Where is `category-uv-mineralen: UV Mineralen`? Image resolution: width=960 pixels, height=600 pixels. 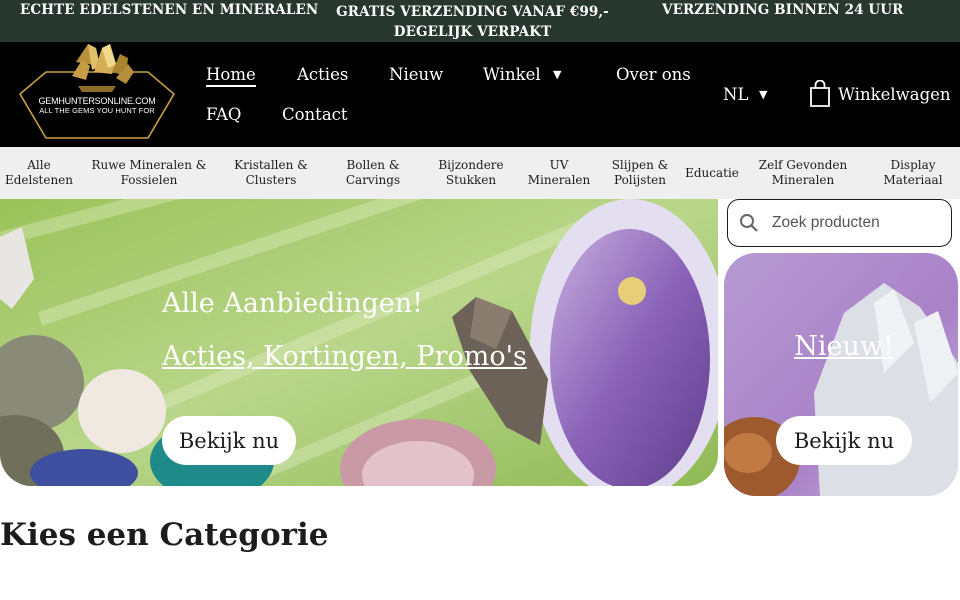
category-uv-mineralen: UV Mineralen is located at coordinates (559, 173).